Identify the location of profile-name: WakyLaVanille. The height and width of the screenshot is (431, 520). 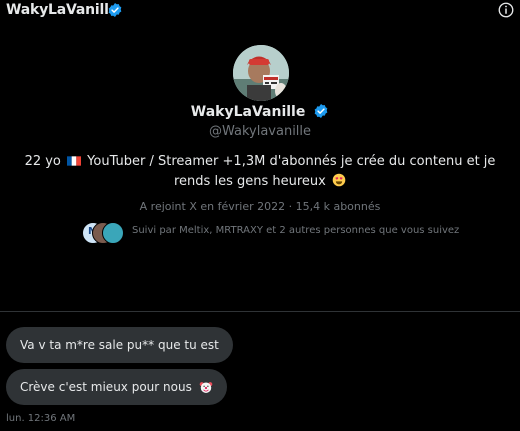
(248, 112).